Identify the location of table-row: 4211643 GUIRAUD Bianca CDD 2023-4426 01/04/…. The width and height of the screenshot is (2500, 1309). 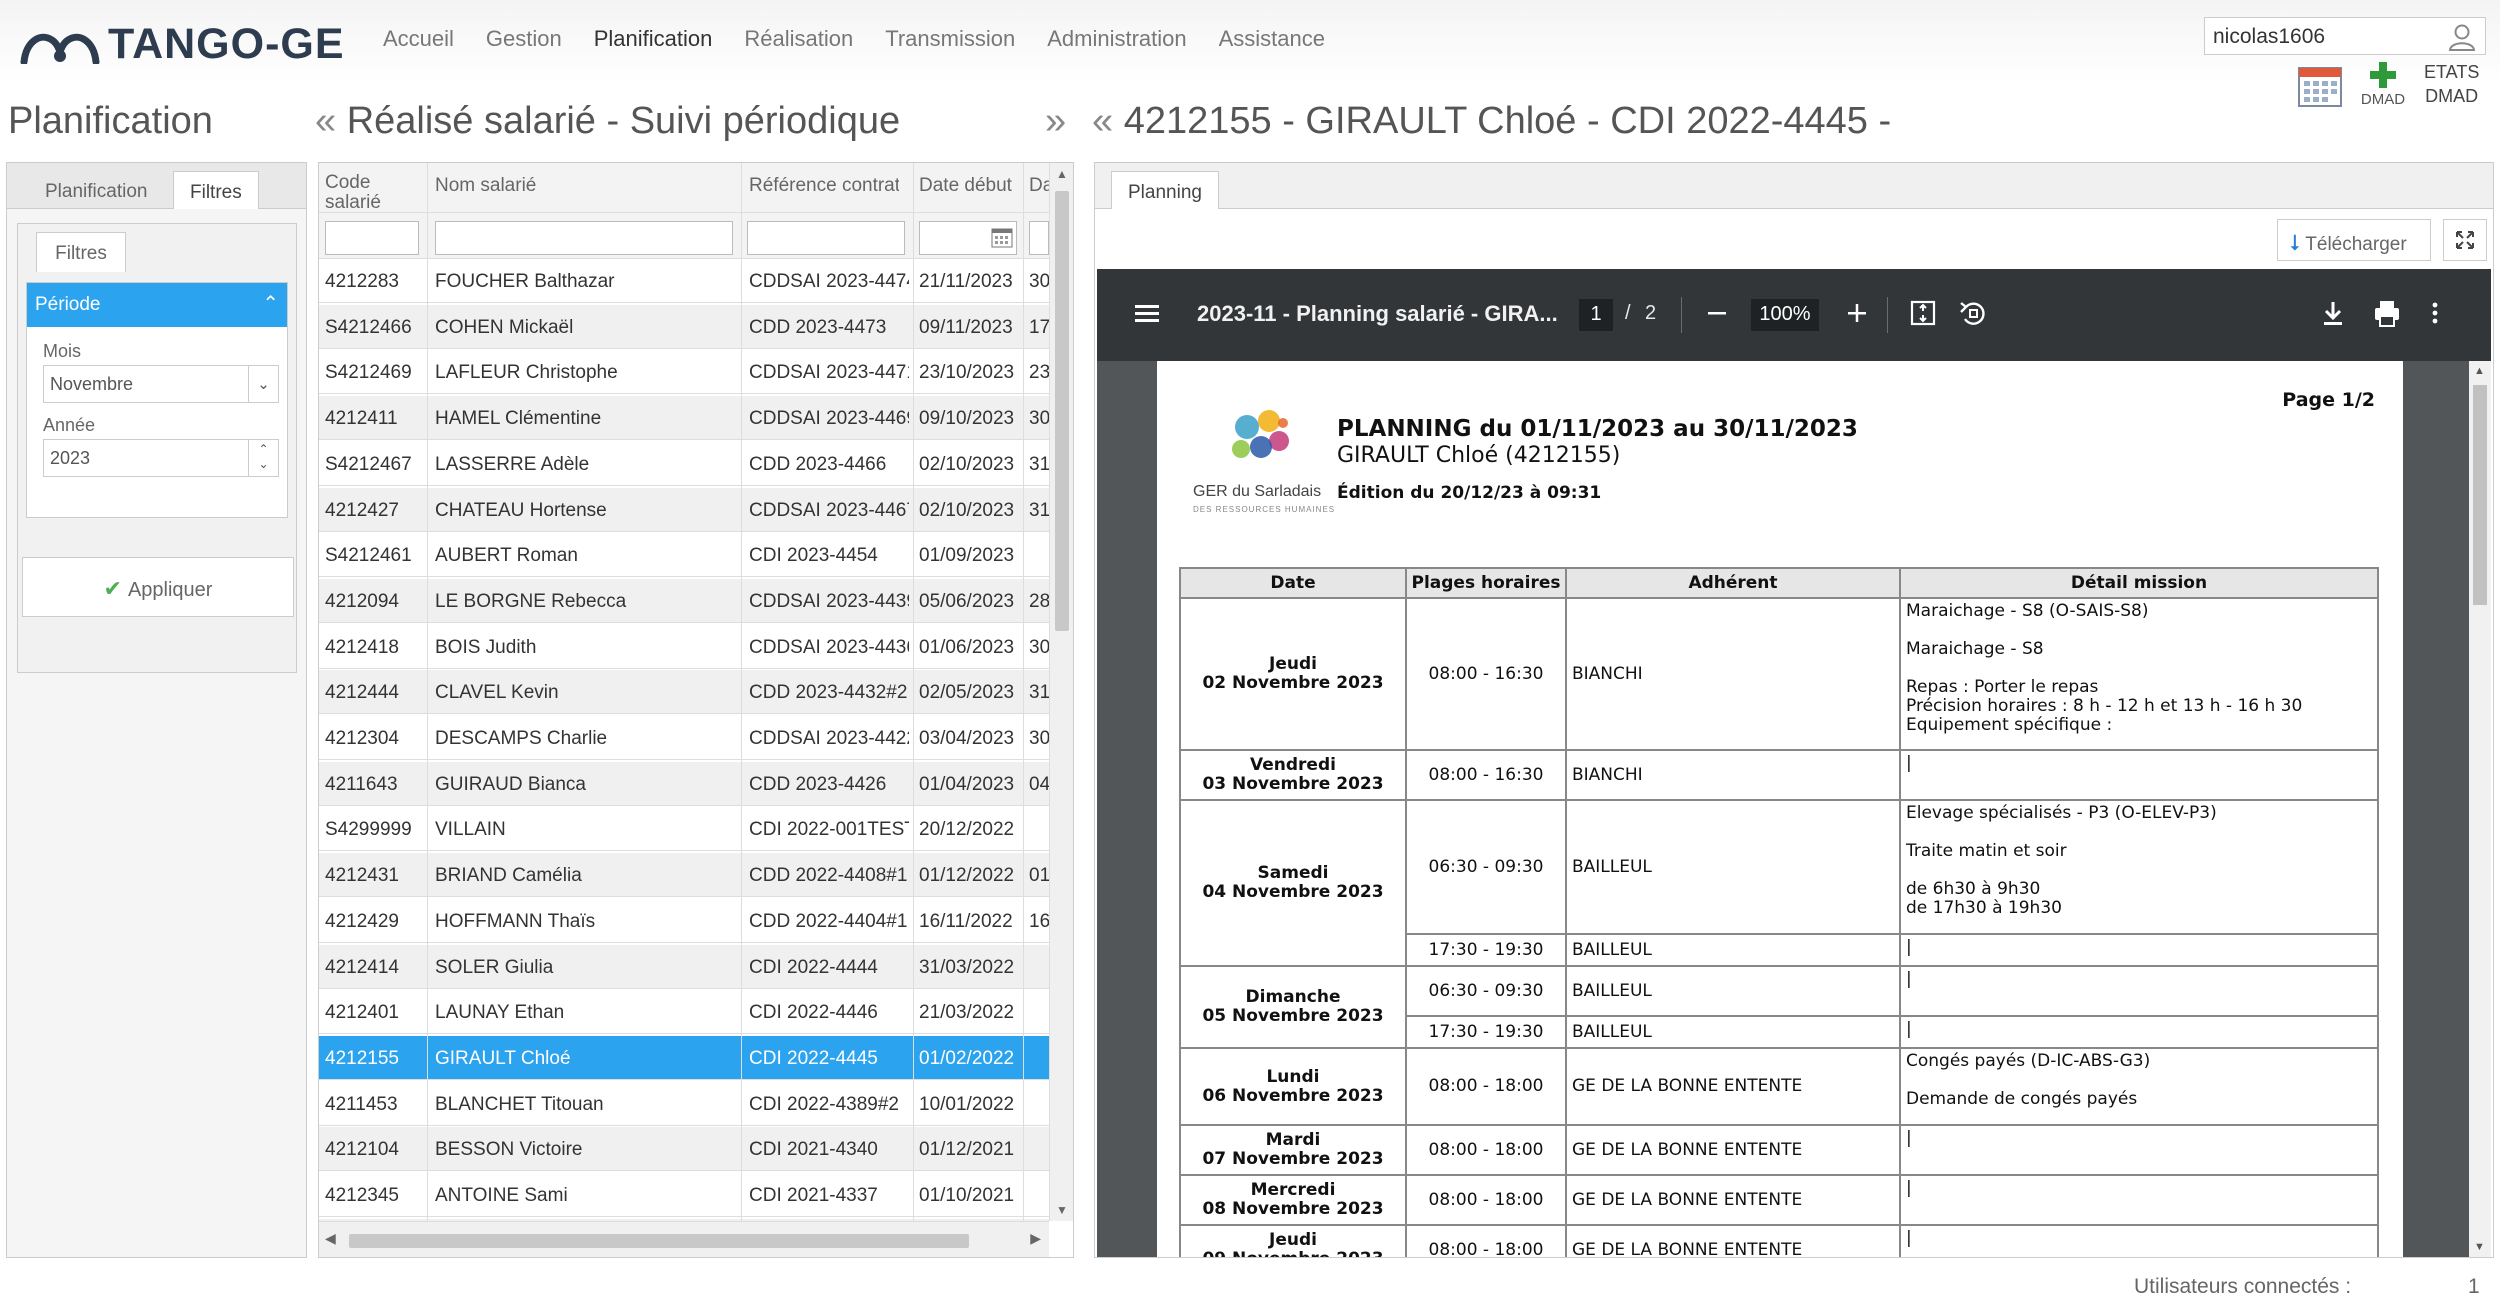
(684, 783).